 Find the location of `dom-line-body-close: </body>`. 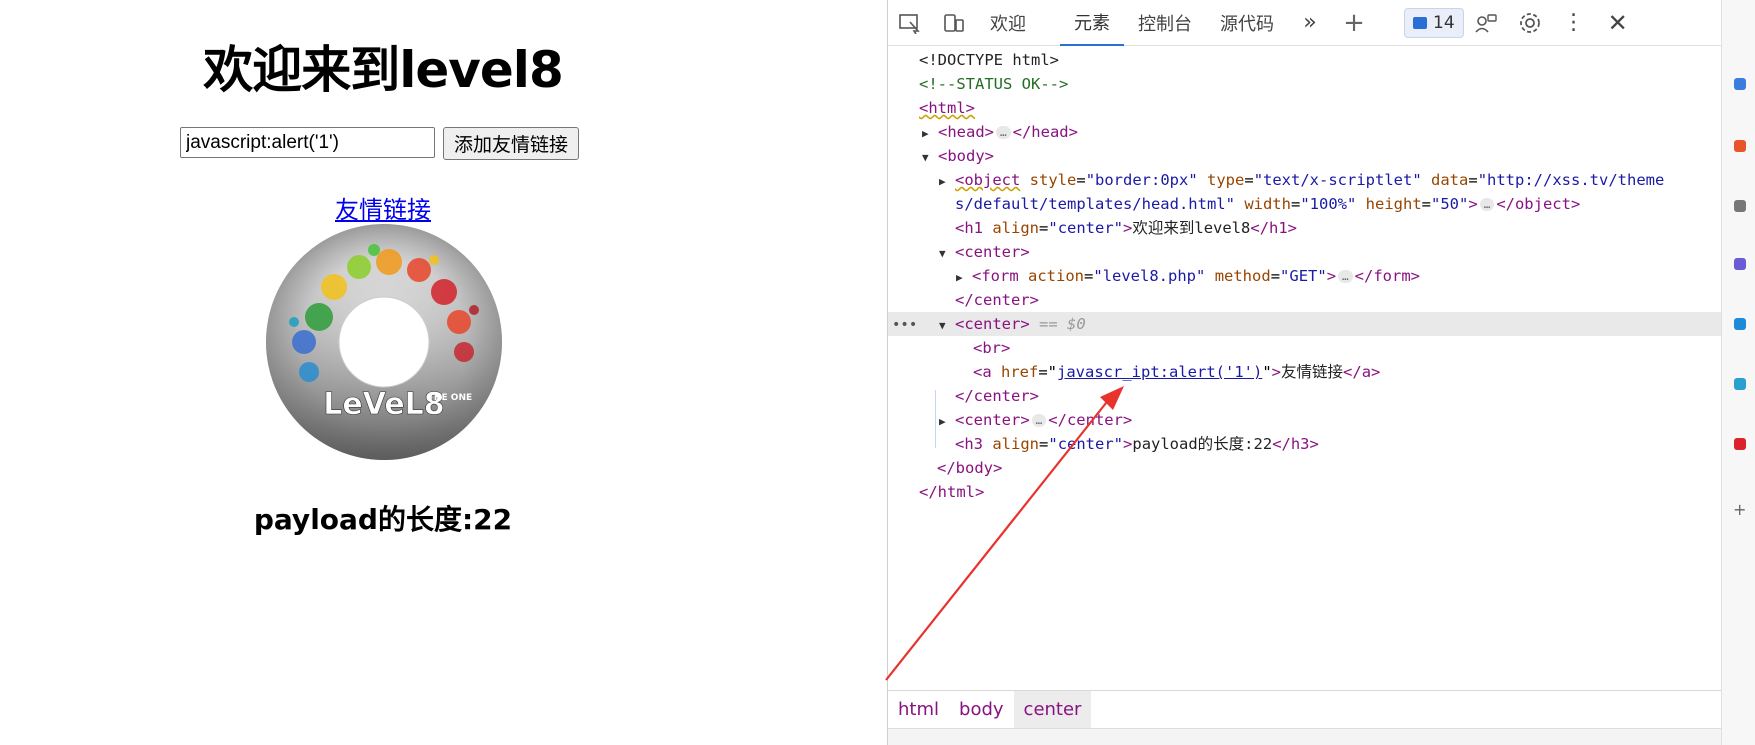

dom-line-body-close: </body> is located at coordinates (1304, 468).